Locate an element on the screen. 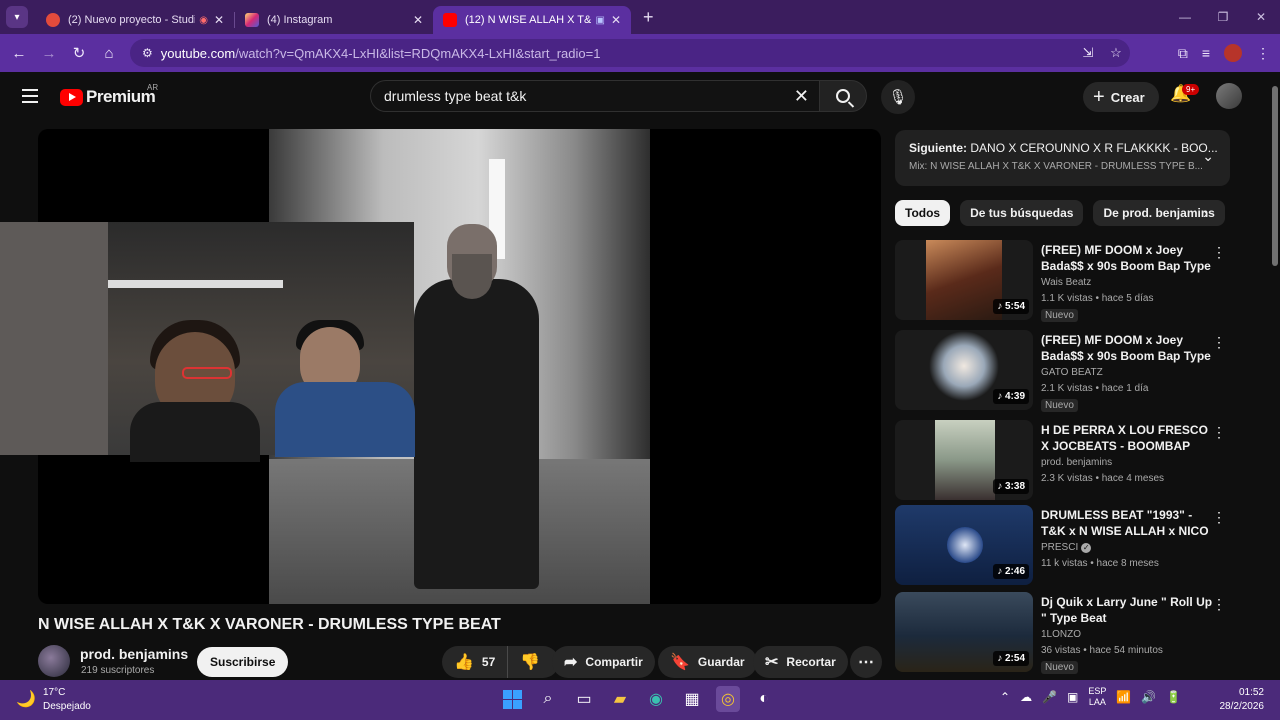 Image resolution: width=1280 pixels, height=720 pixels. clock-time: 01:52 is located at coordinates (1251, 692).